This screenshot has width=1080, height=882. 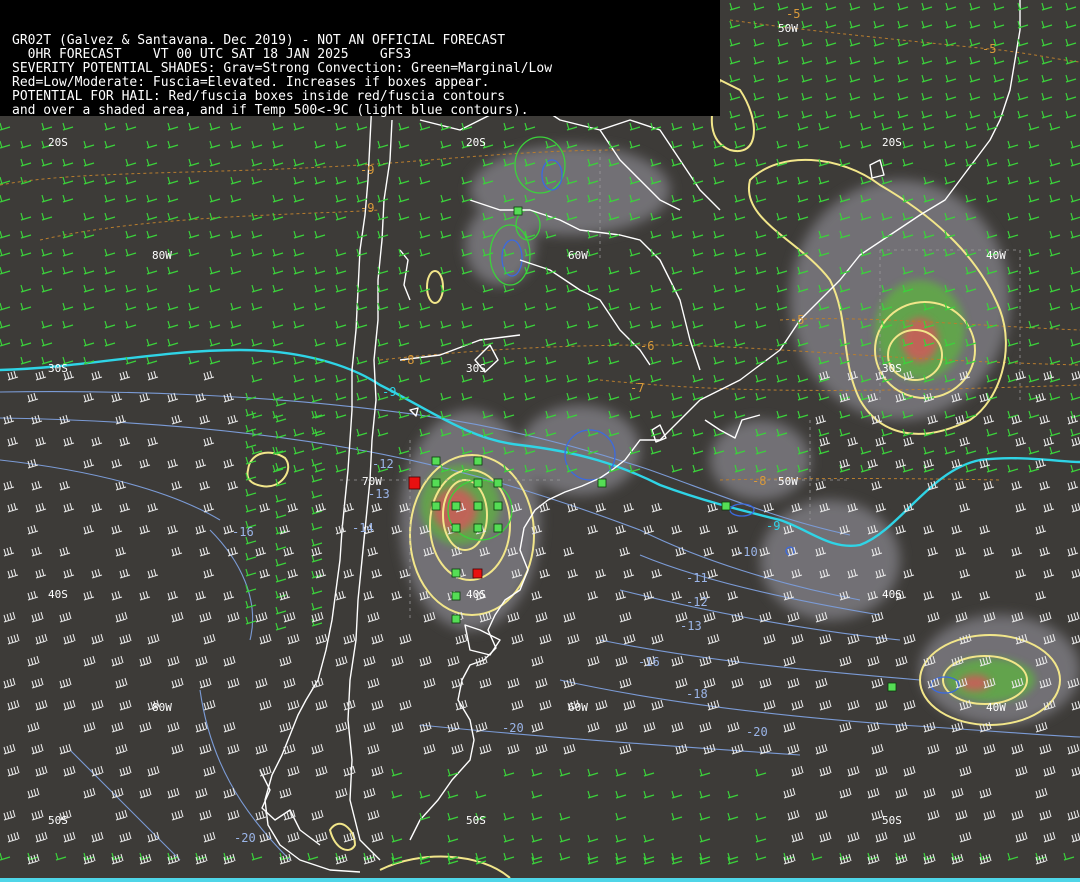 I want to click on lat-label-50s: 50S, so click(x=476, y=820).